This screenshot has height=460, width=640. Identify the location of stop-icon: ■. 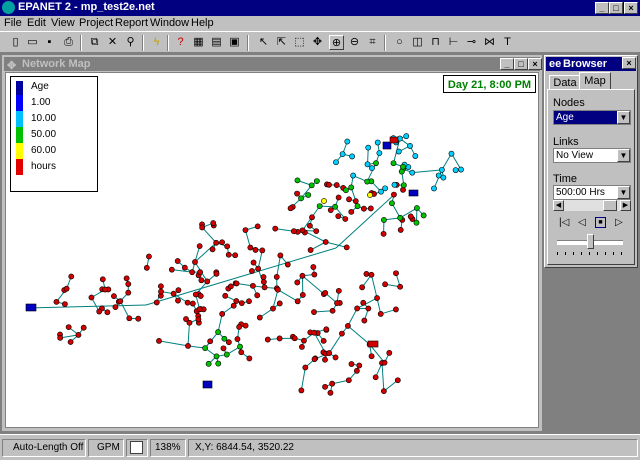
(600, 222).